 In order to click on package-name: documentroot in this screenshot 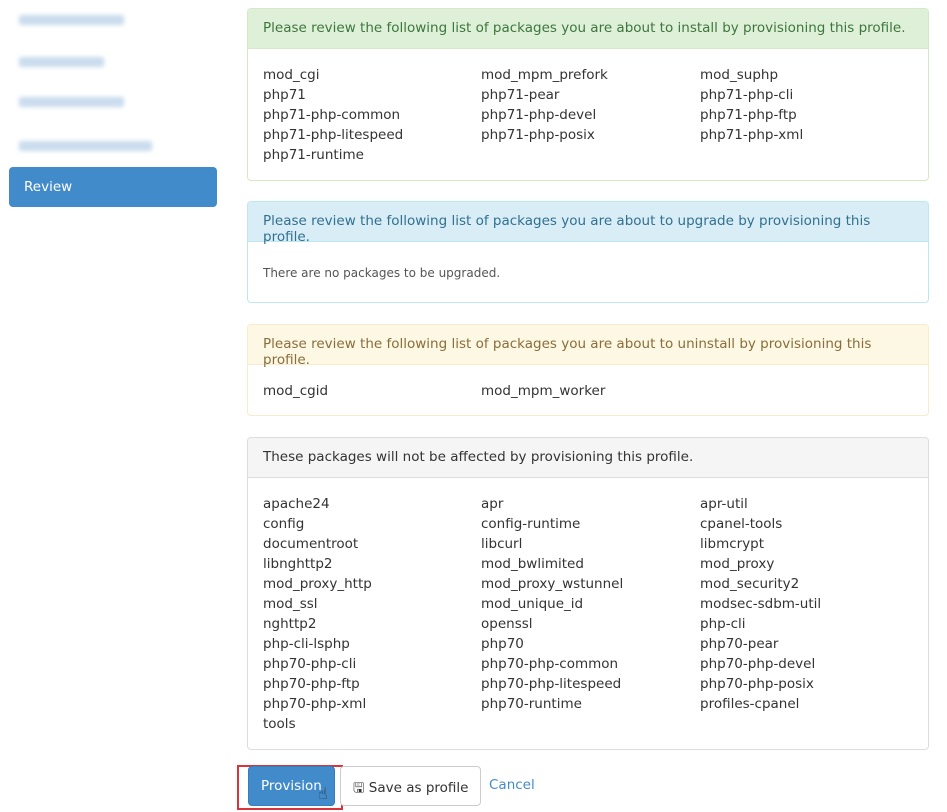, I will do `click(311, 544)`.